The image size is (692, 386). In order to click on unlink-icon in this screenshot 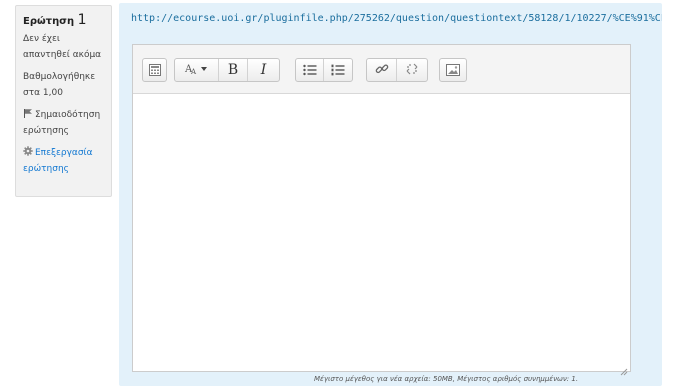, I will do `click(412, 70)`.